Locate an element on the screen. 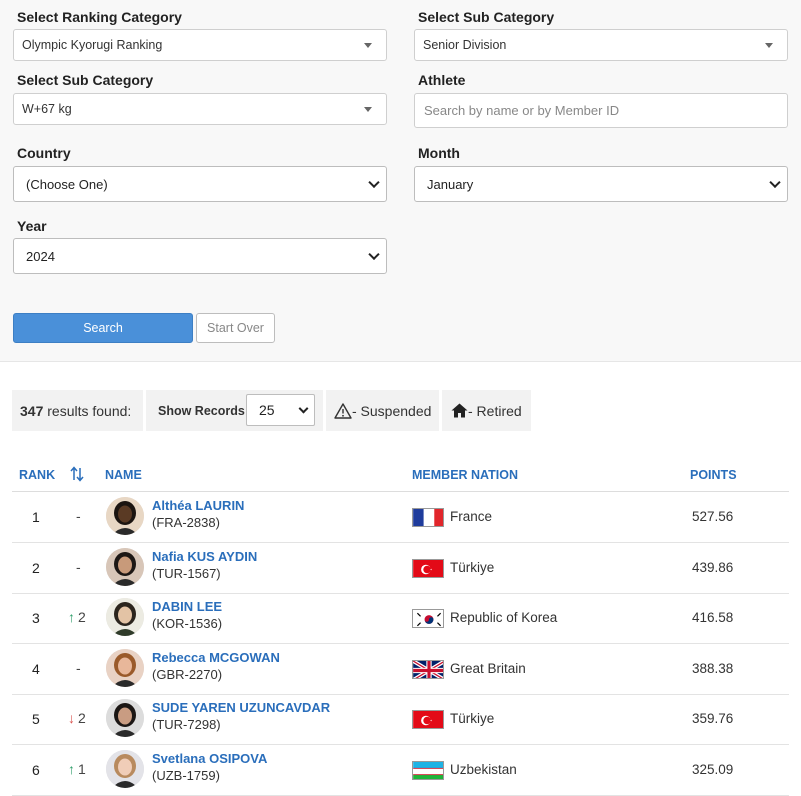  year-select: 2024 is located at coordinates (200, 256).